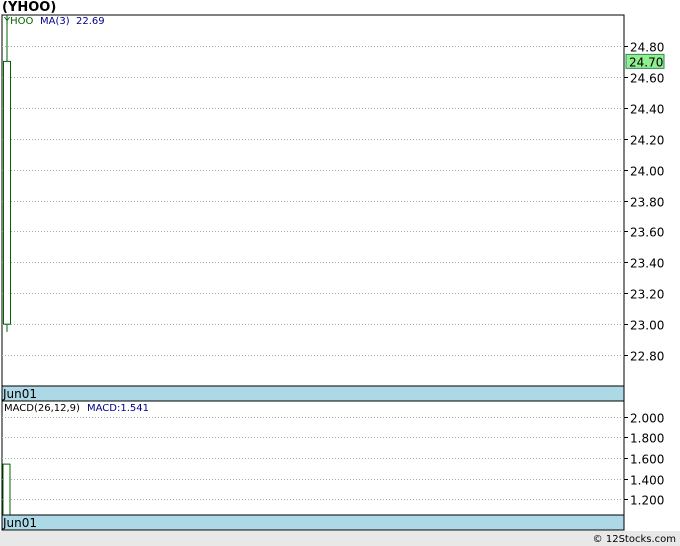 The width and height of the screenshot is (680, 546). I want to click on macd-axis: 2.000 1.800 1.600 1.400 1.200, so click(644, 460).